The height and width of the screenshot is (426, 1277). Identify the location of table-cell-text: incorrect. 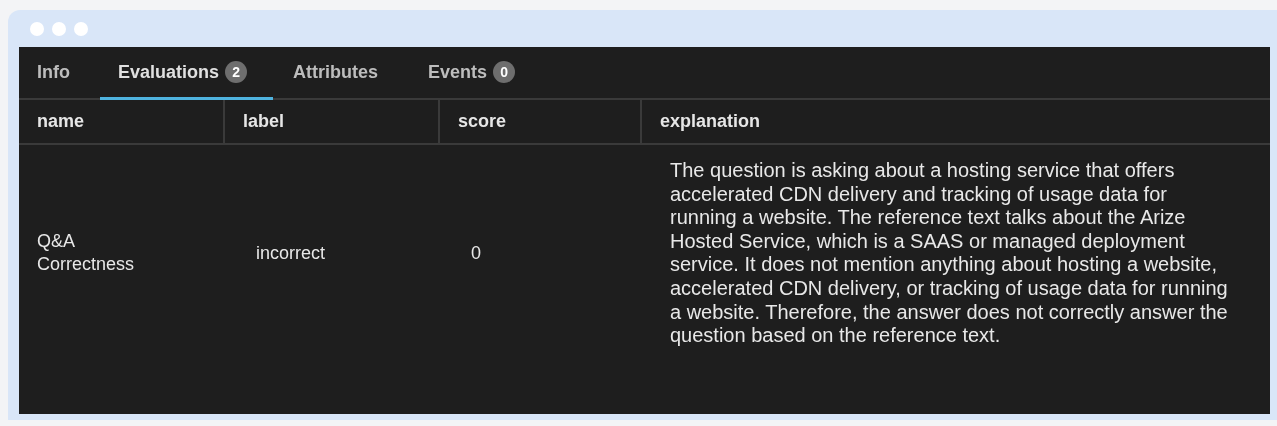
(291, 253).